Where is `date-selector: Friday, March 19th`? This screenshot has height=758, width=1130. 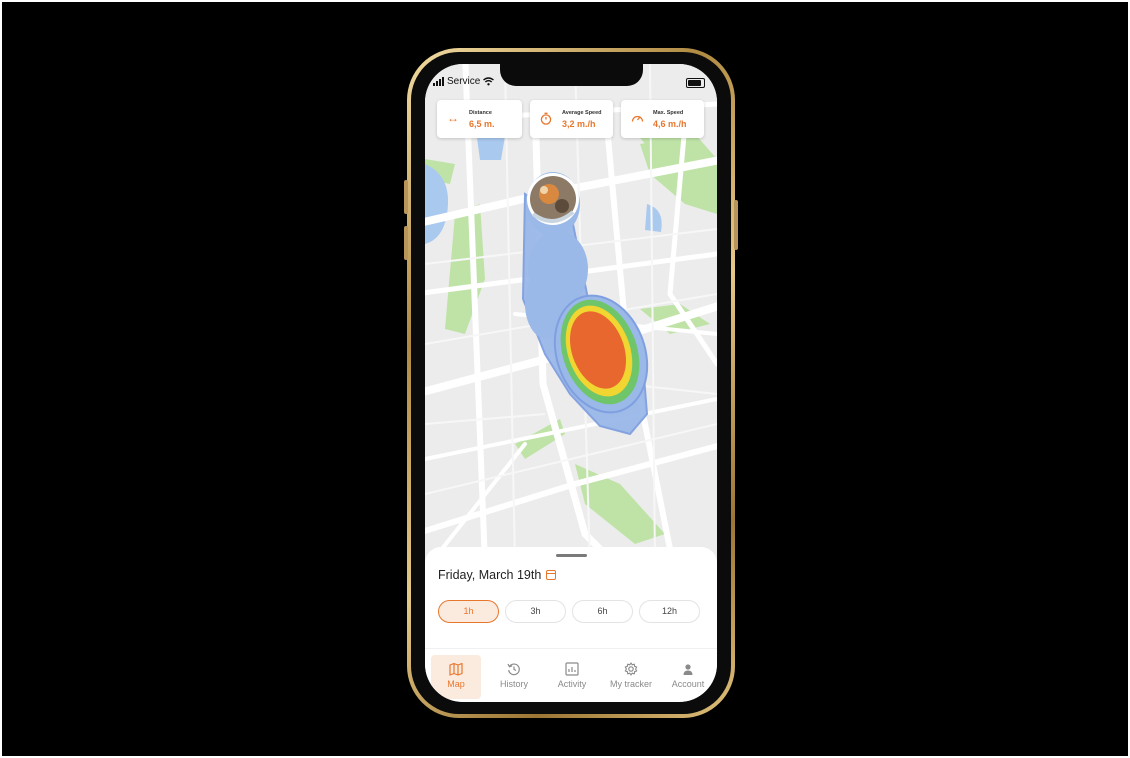 date-selector: Friday, March 19th is located at coordinates (497, 575).